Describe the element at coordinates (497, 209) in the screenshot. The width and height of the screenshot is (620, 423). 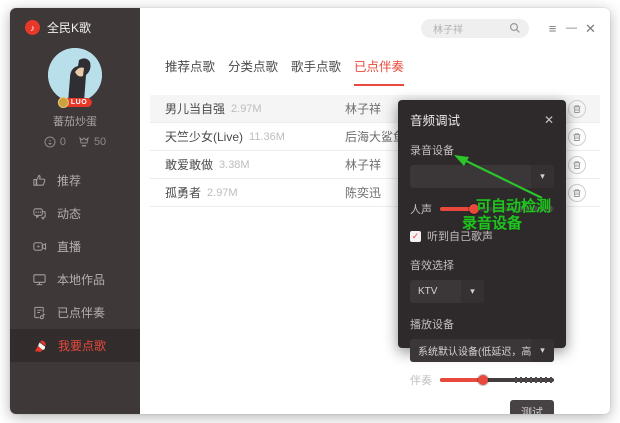
I see `vocal-volume-slider` at that location.